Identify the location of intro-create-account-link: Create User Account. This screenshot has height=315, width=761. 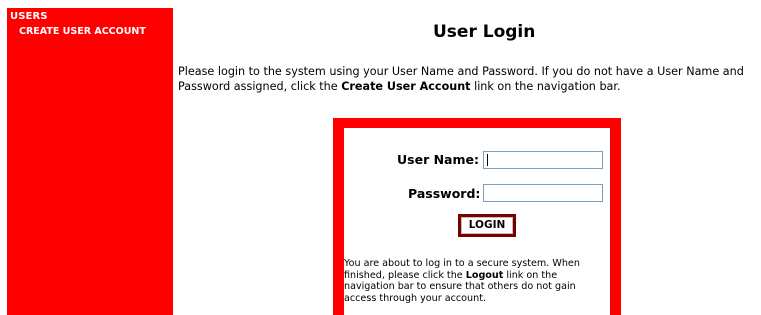
(406, 86).